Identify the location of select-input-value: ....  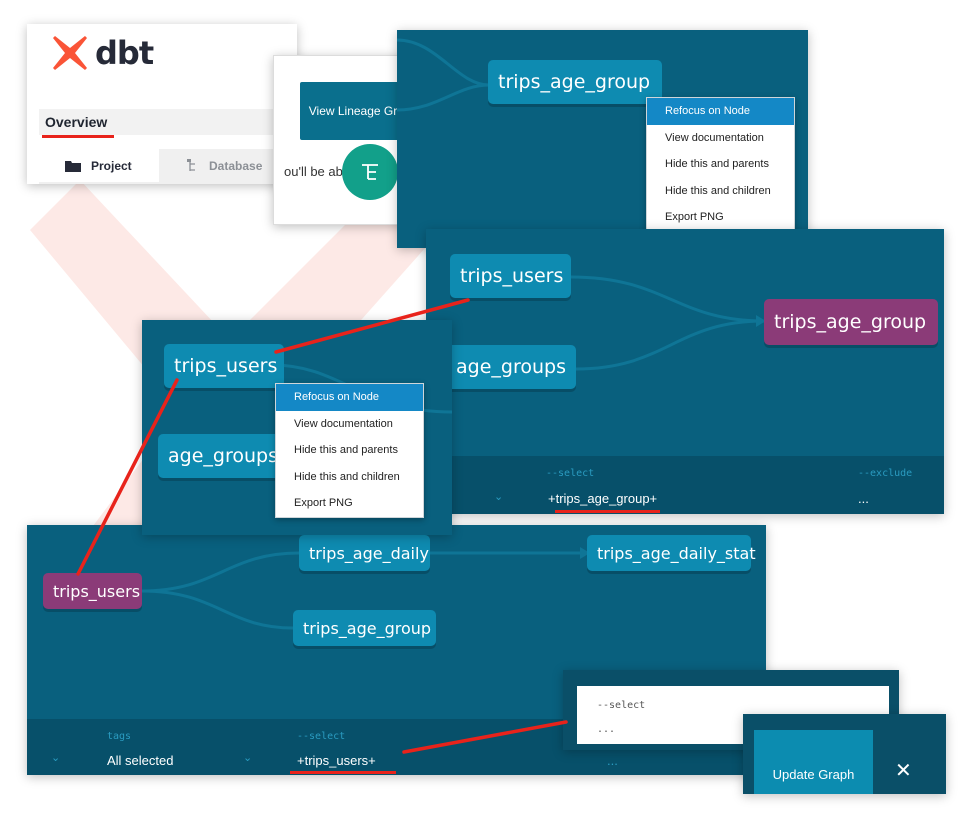
(606, 729).